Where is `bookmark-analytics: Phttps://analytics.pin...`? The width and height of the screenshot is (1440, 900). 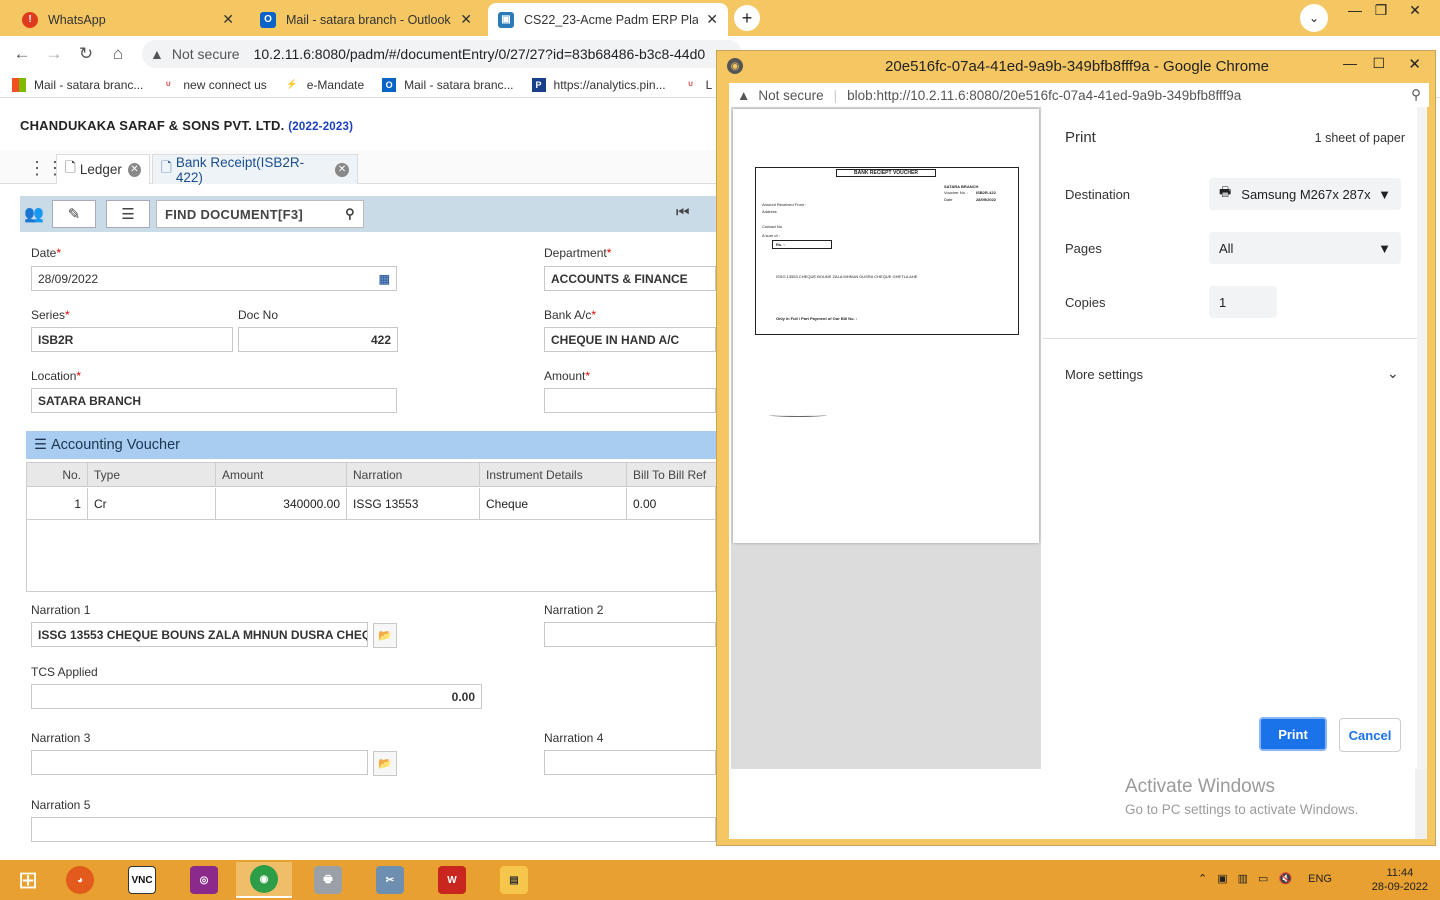
bookmark-analytics: Phttps://analytics.pin... is located at coordinates (598, 84).